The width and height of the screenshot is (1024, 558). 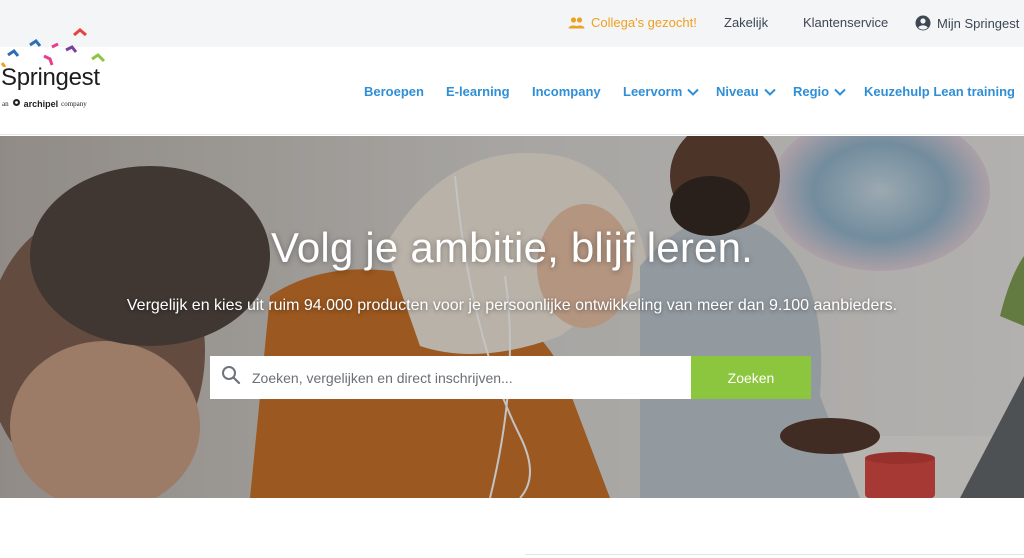 What do you see at coordinates (512, 247) in the screenshot?
I see `hero-title: Volg je ambitie, blijf leren.` at bounding box center [512, 247].